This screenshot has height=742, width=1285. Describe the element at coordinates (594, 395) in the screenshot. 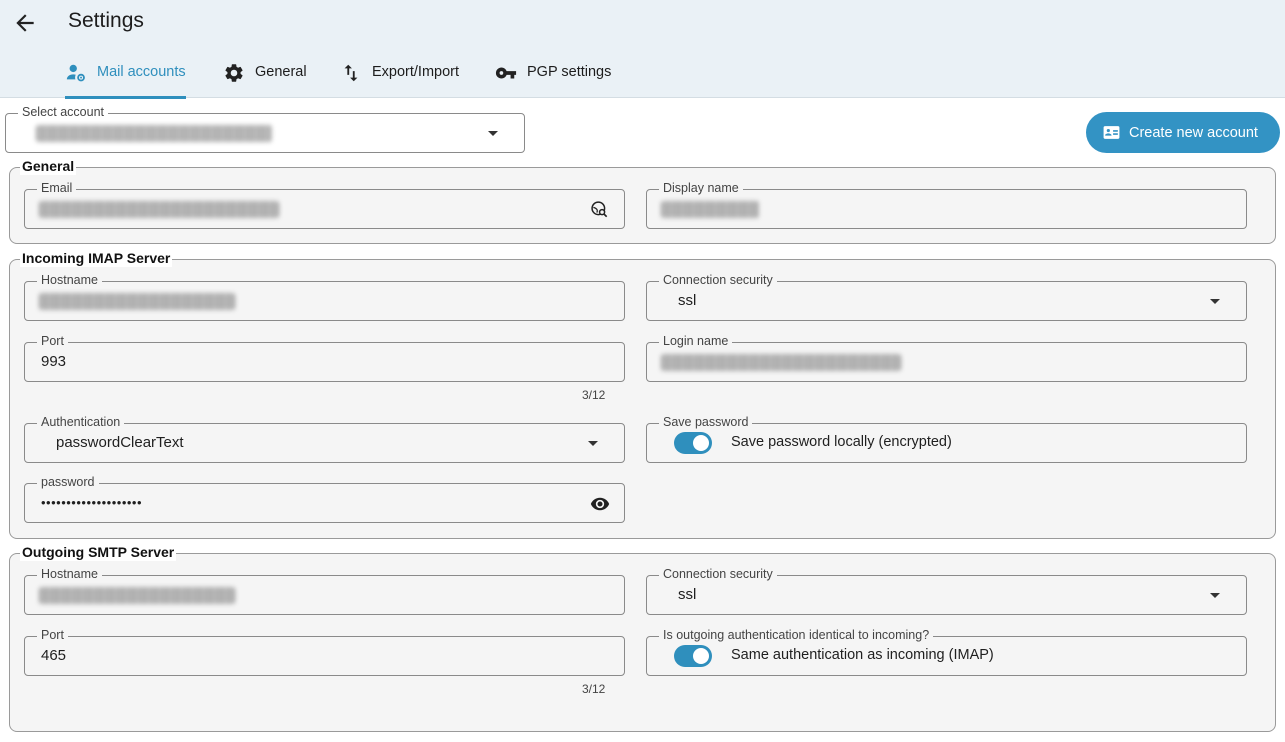

I see `imap-port-counter: 3/12` at that location.